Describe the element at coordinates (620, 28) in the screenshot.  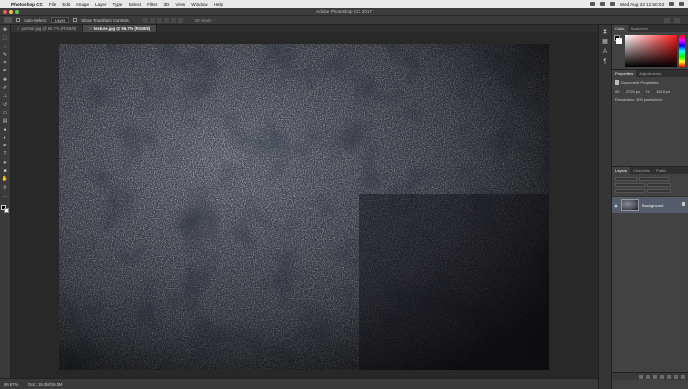
I see `tab-color: Color` at that location.